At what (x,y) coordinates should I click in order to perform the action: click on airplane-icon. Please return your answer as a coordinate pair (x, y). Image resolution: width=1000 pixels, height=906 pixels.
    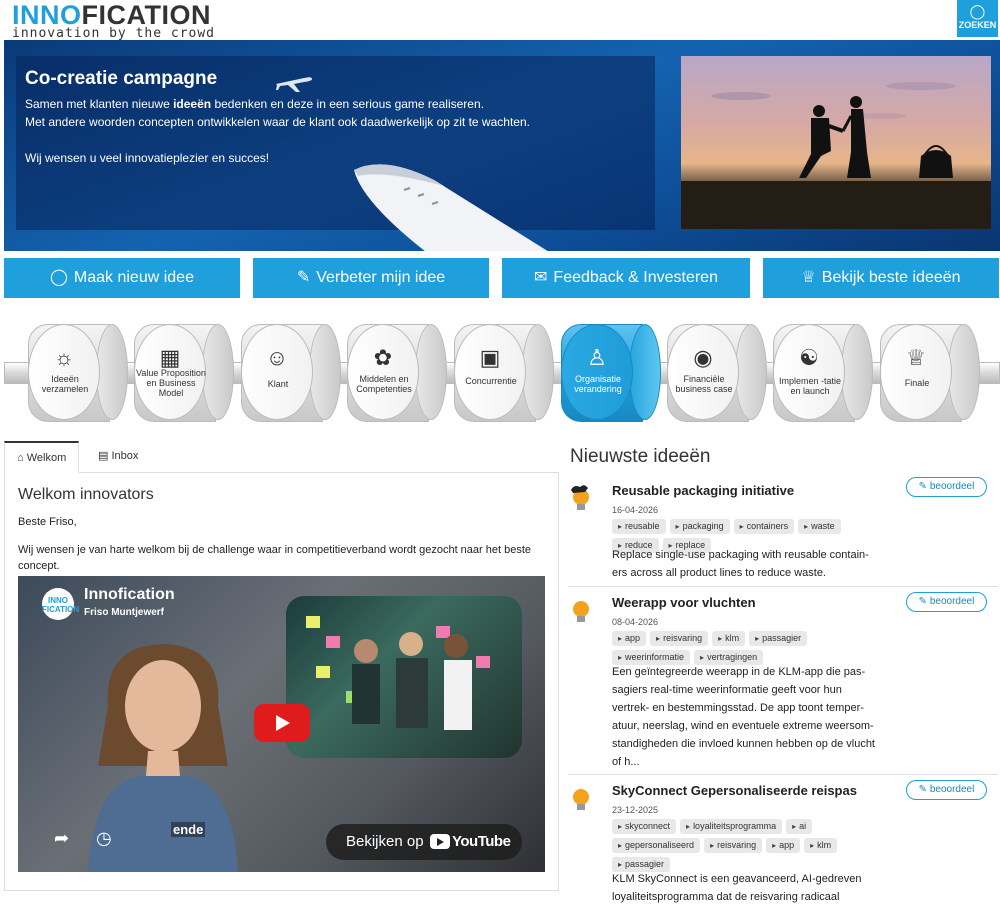
    Looking at the image, I should click on (294, 84).